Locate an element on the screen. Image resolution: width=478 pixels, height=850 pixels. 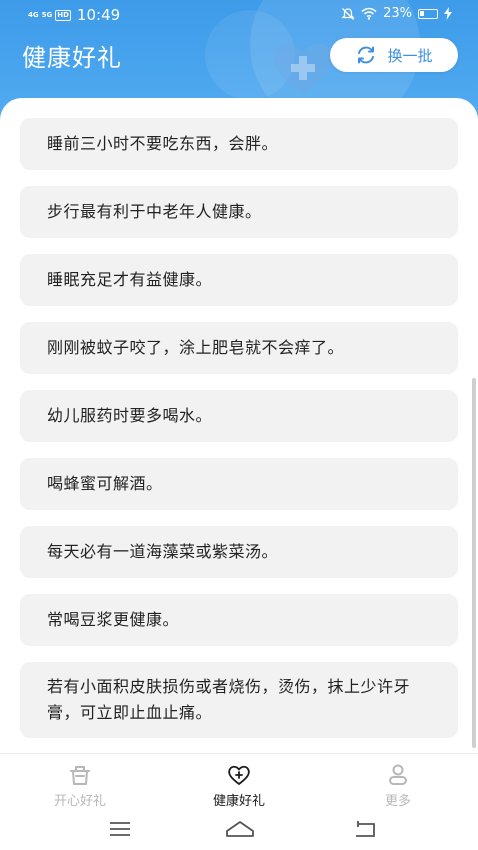
battery-icon is located at coordinates (428, 13).